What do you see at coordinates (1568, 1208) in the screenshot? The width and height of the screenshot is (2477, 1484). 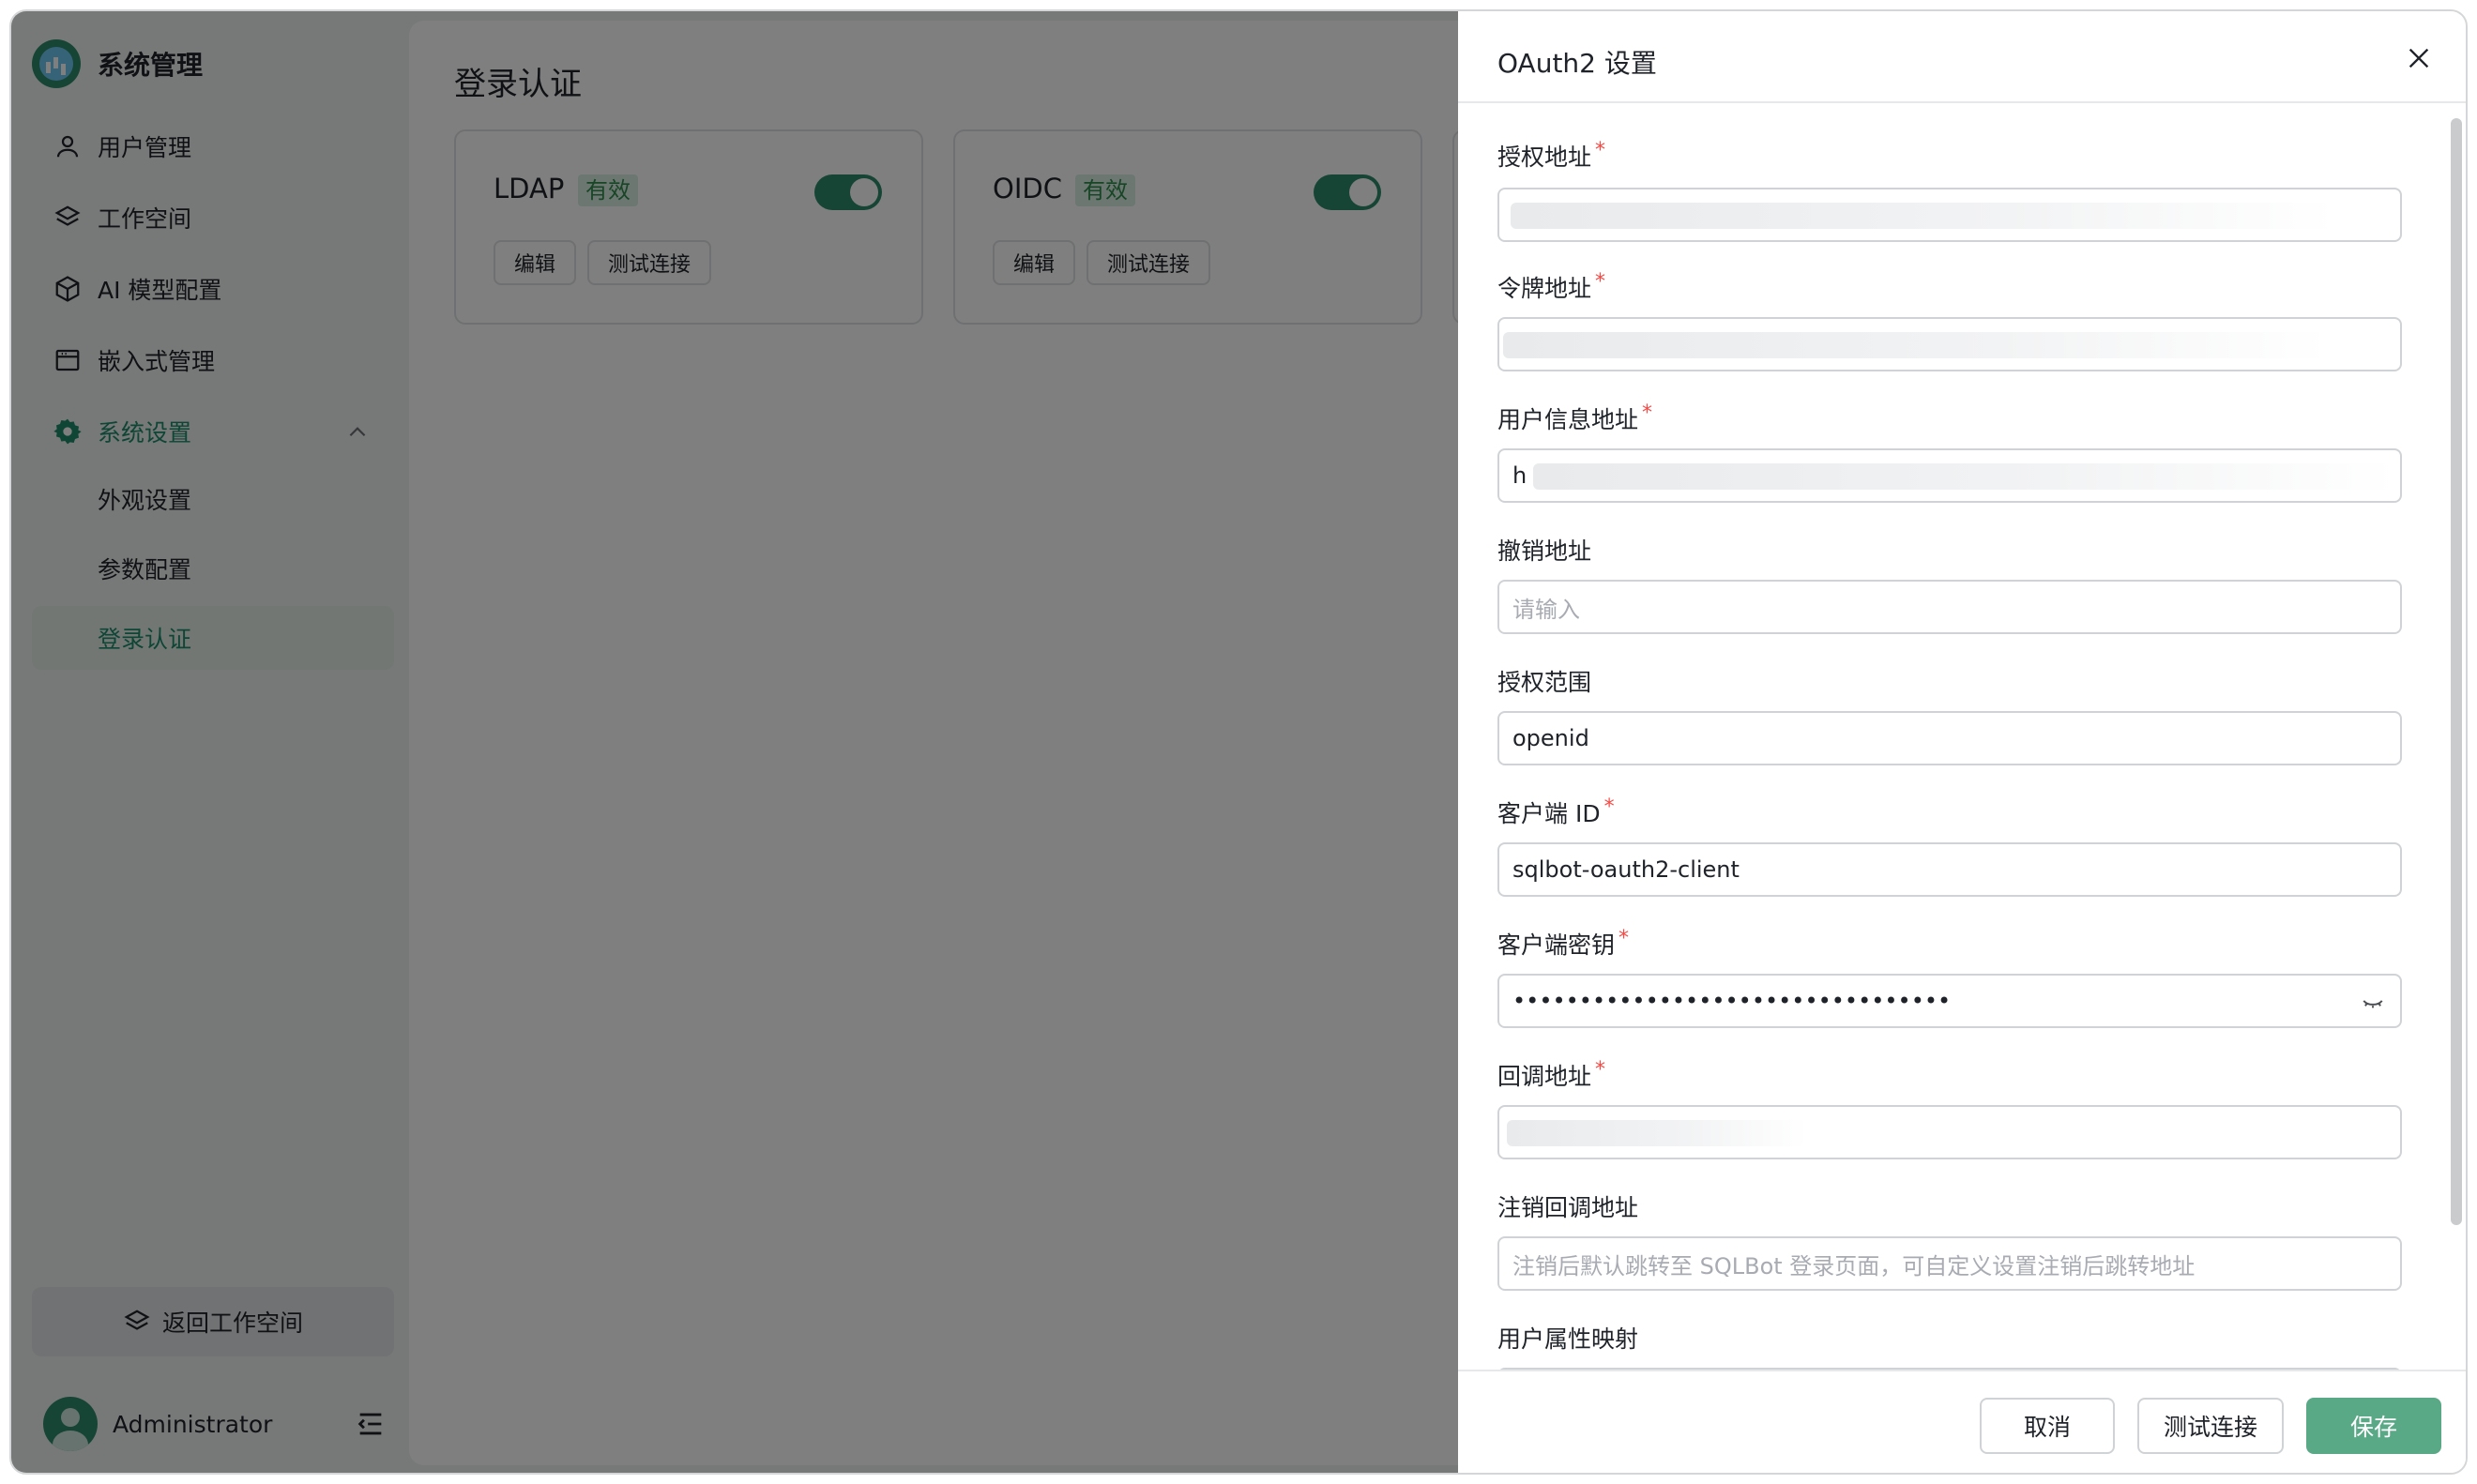 I see `logout-redirect-url-label: 注销回调地址` at bounding box center [1568, 1208].